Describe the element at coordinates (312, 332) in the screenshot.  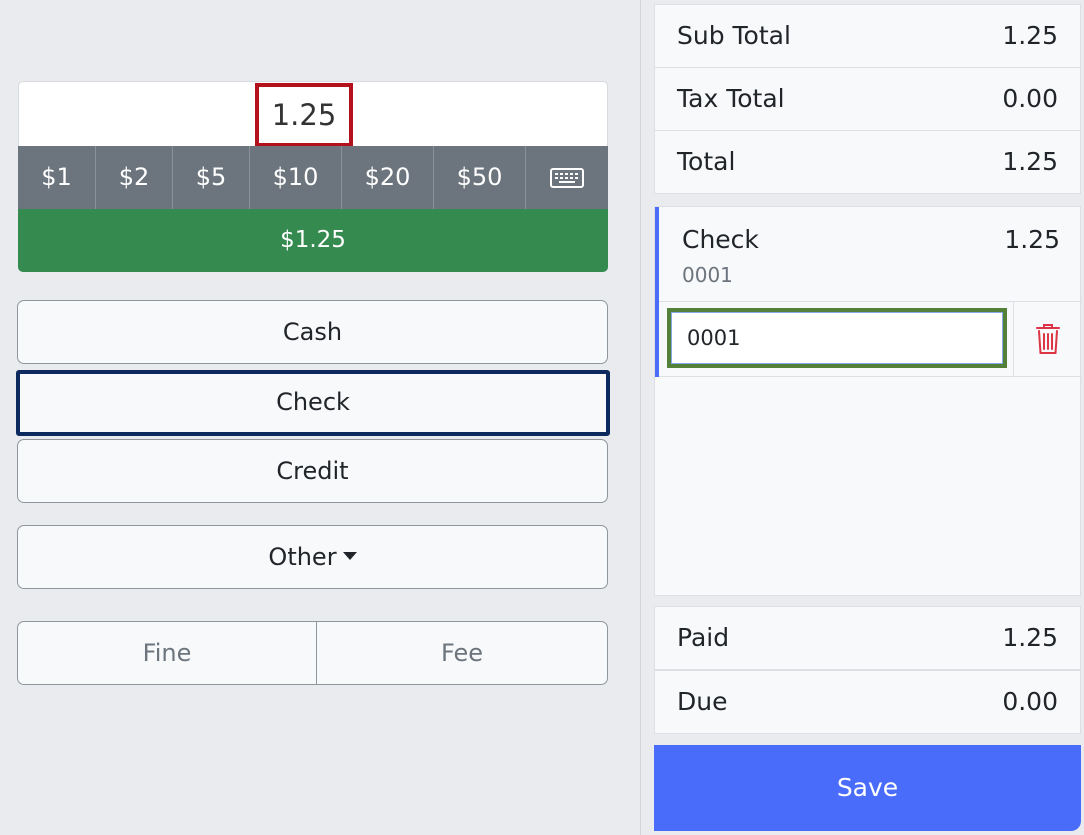
I see `cash-button: Cash` at that location.